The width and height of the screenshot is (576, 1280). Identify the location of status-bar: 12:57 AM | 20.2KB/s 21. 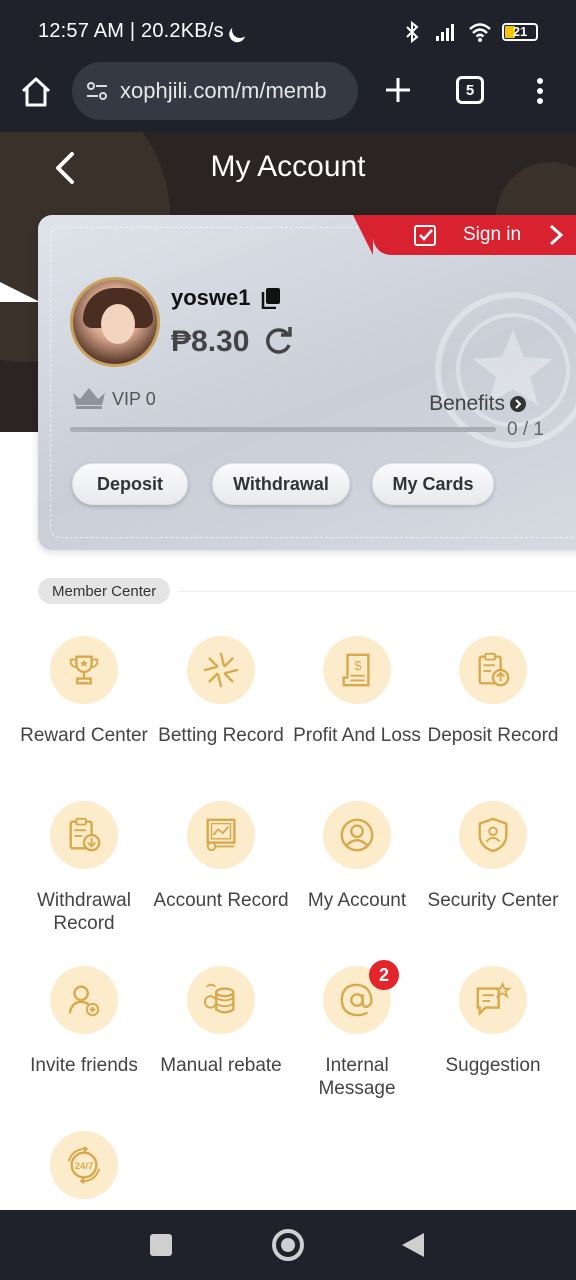
(288, 31).